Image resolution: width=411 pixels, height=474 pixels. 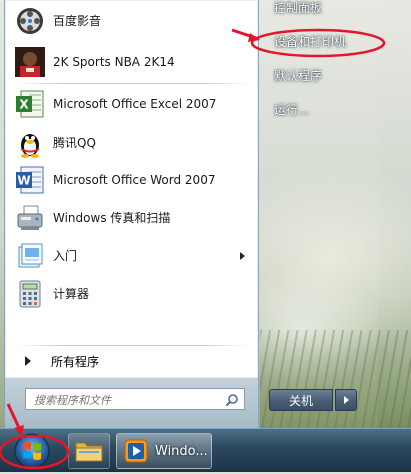 What do you see at coordinates (30, 21) in the screenshot?
I see `baidu-player-icon` at bounding box center [30, 21].